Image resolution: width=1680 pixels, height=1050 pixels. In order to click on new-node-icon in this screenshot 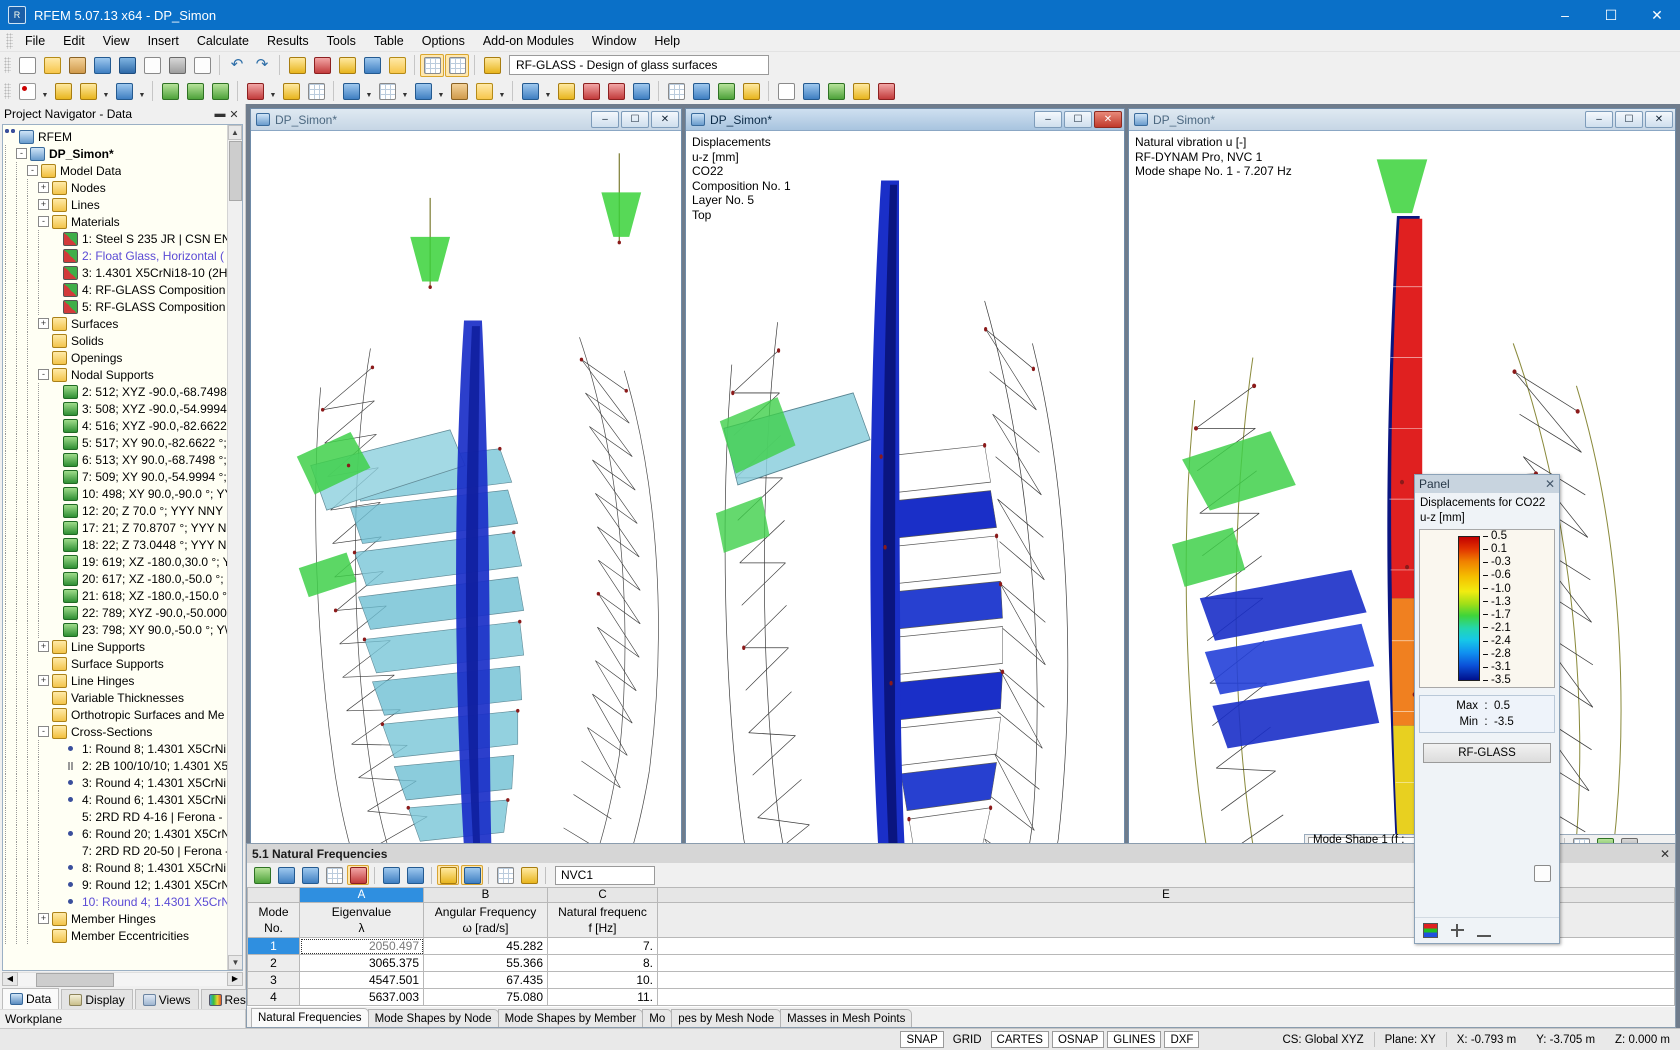, I will do `click(27, 91)`.